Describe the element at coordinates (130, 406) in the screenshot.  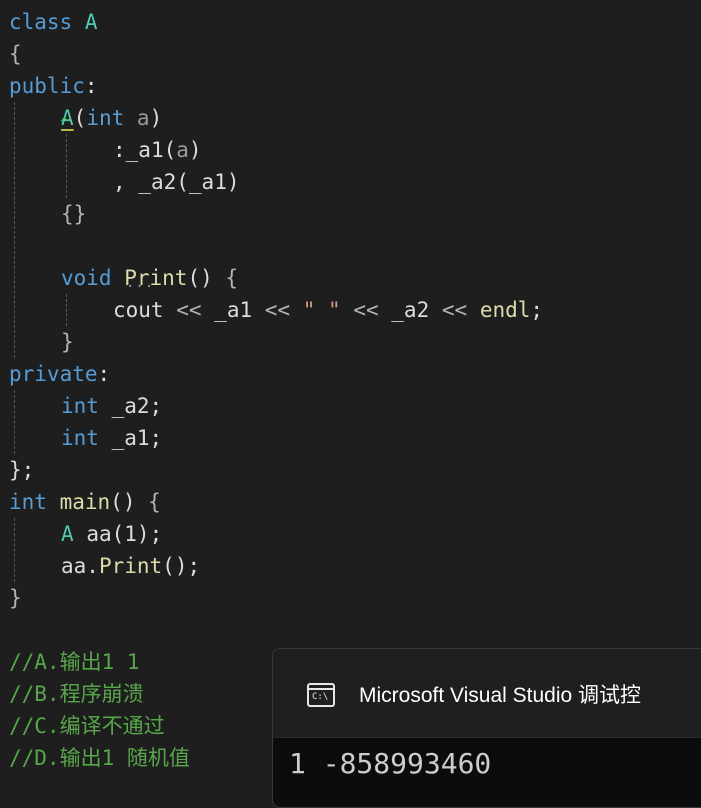
I see `member-a2-decl: _a2` at that location.